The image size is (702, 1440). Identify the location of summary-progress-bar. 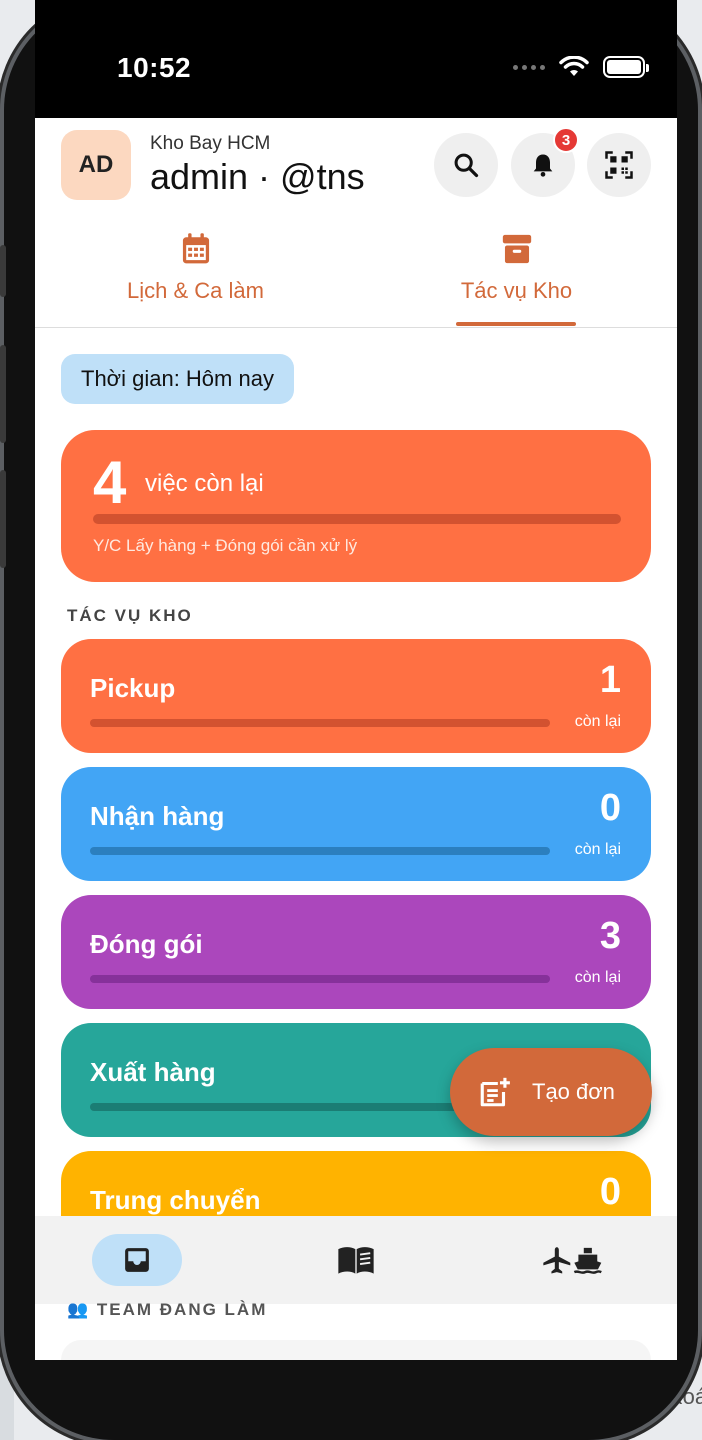
(357, 519).